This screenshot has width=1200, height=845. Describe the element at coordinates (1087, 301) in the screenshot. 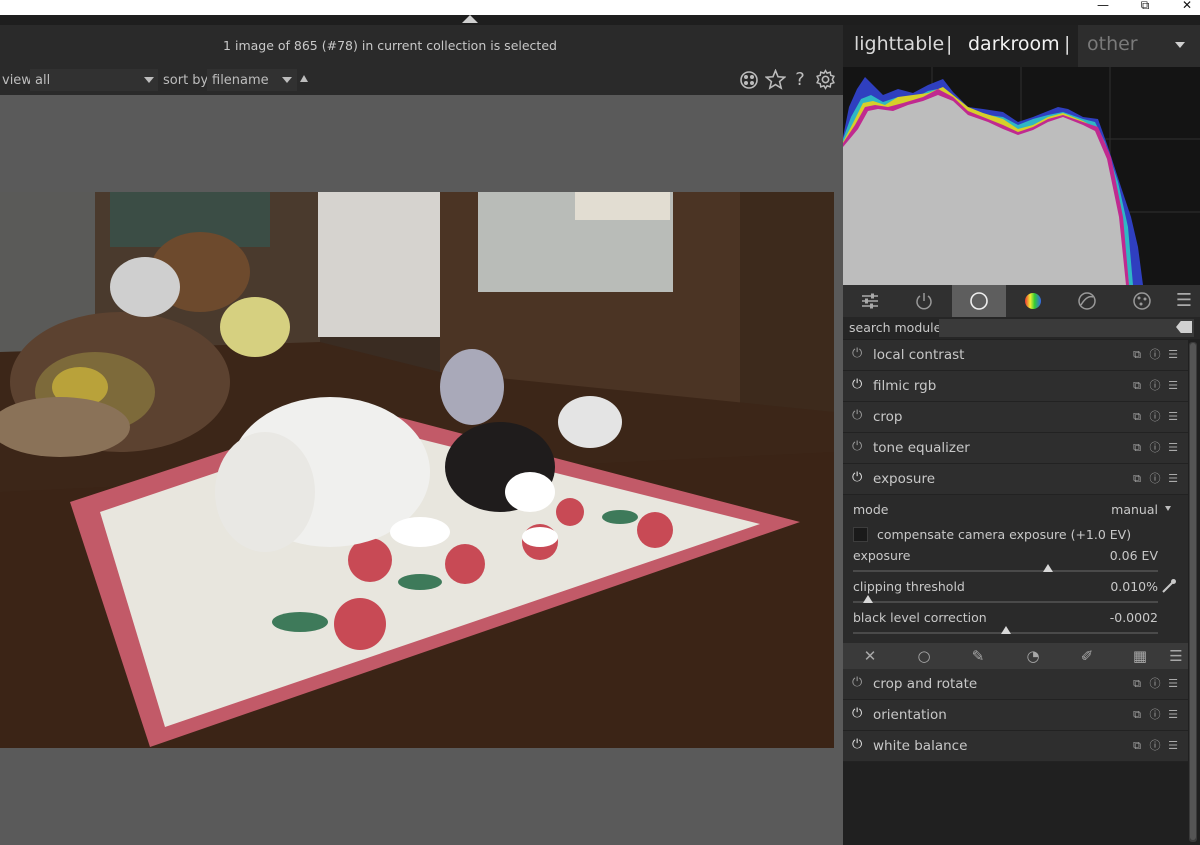

I see `tab-correct` at that location.